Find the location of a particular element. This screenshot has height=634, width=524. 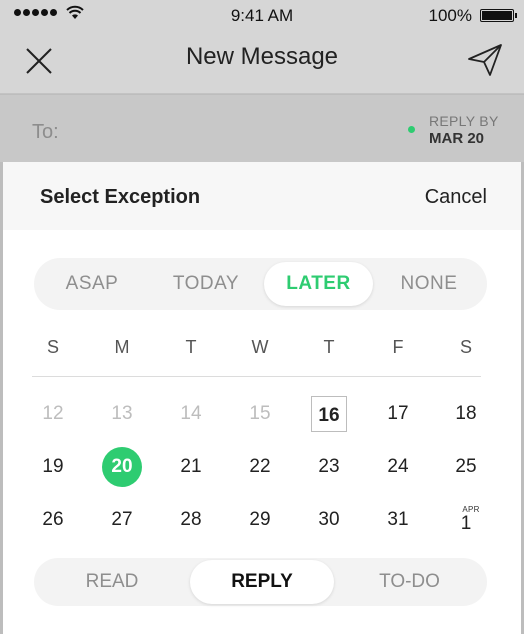

calendar-day: 31 is located at coordinates (398, 520).